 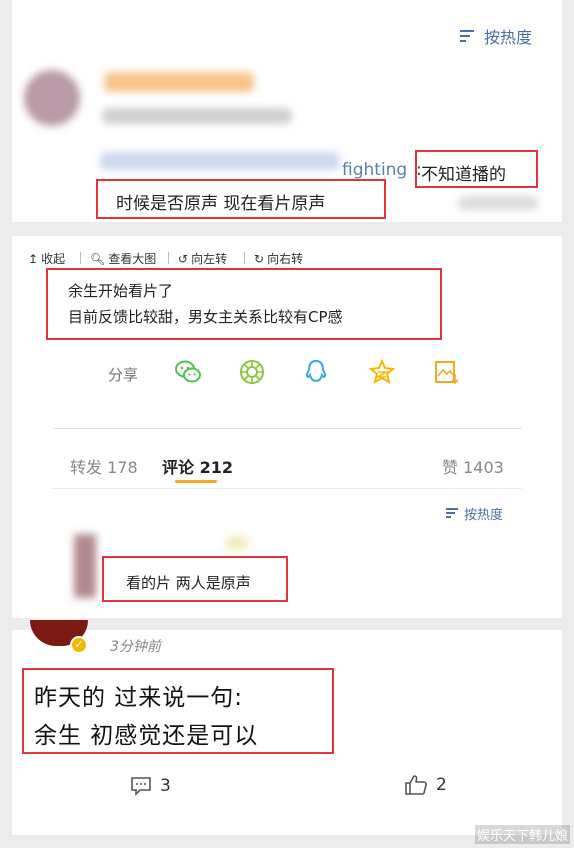 What do you see at coordinates (209, 259) in the screenshot?
I see `rotate-left-label: 向左转` at bounding box center [209, 259].